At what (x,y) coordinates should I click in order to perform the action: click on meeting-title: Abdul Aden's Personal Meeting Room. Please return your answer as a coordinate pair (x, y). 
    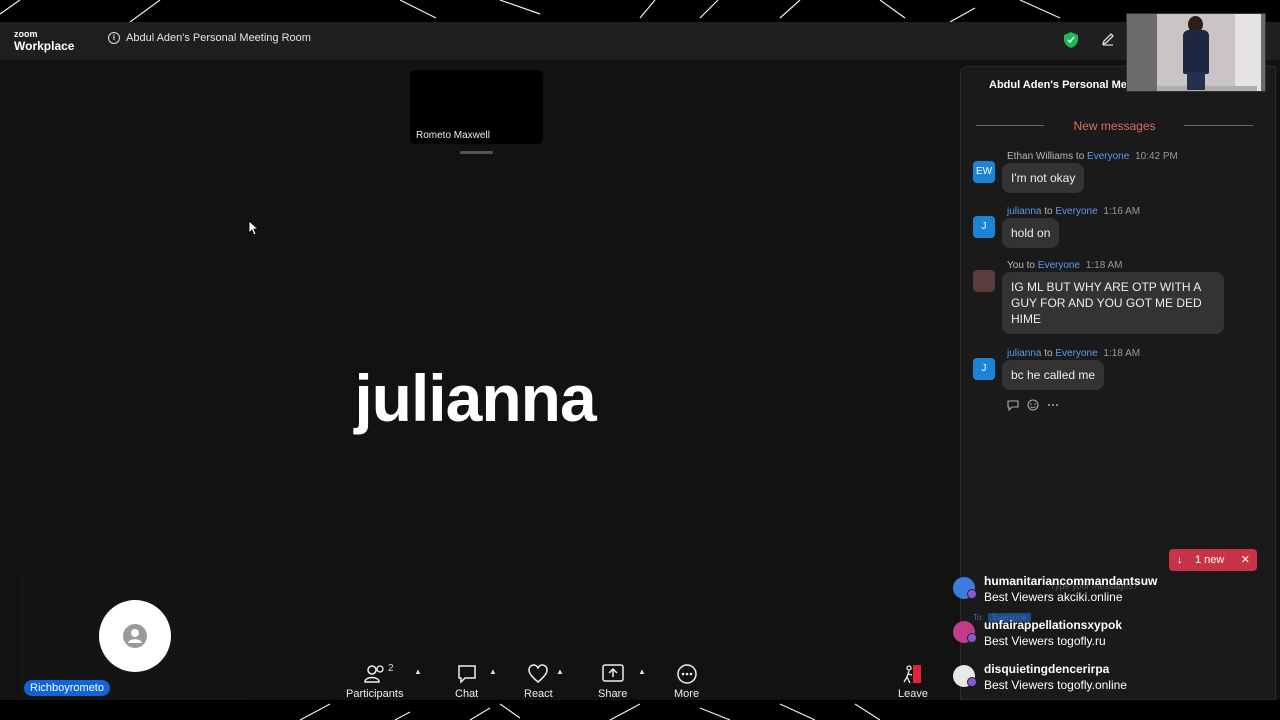
    Looking at the image, I should click on (218, 38).